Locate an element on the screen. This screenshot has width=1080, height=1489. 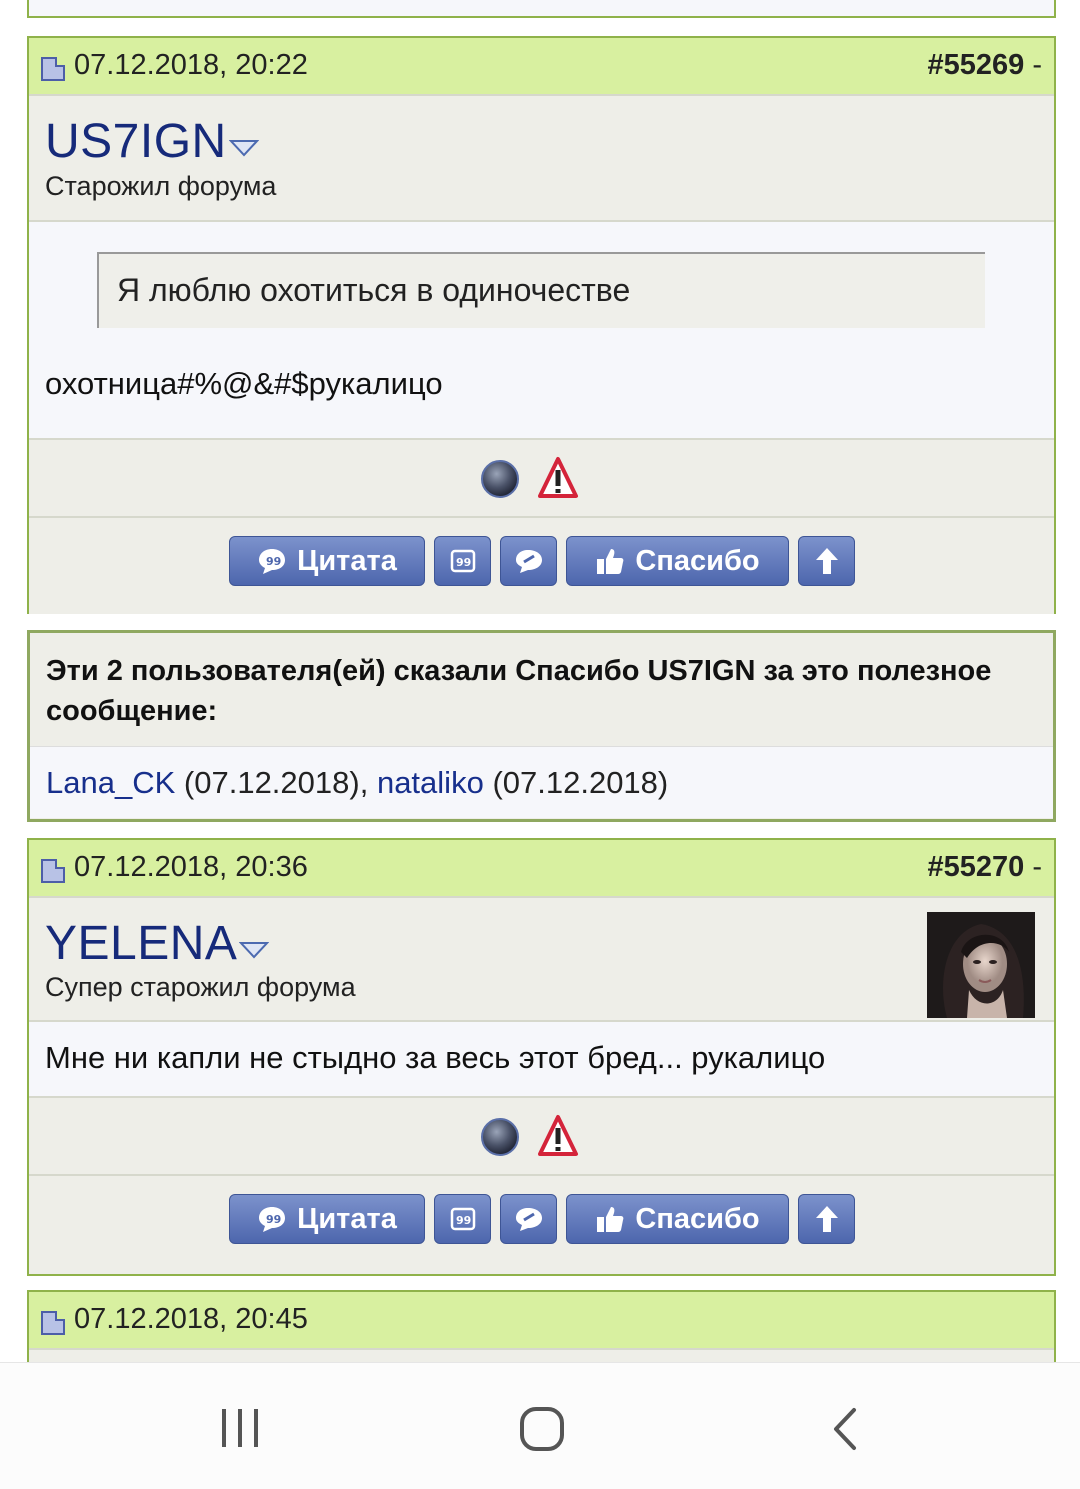
previous-post-bottom is located at coordinates (541, 9).